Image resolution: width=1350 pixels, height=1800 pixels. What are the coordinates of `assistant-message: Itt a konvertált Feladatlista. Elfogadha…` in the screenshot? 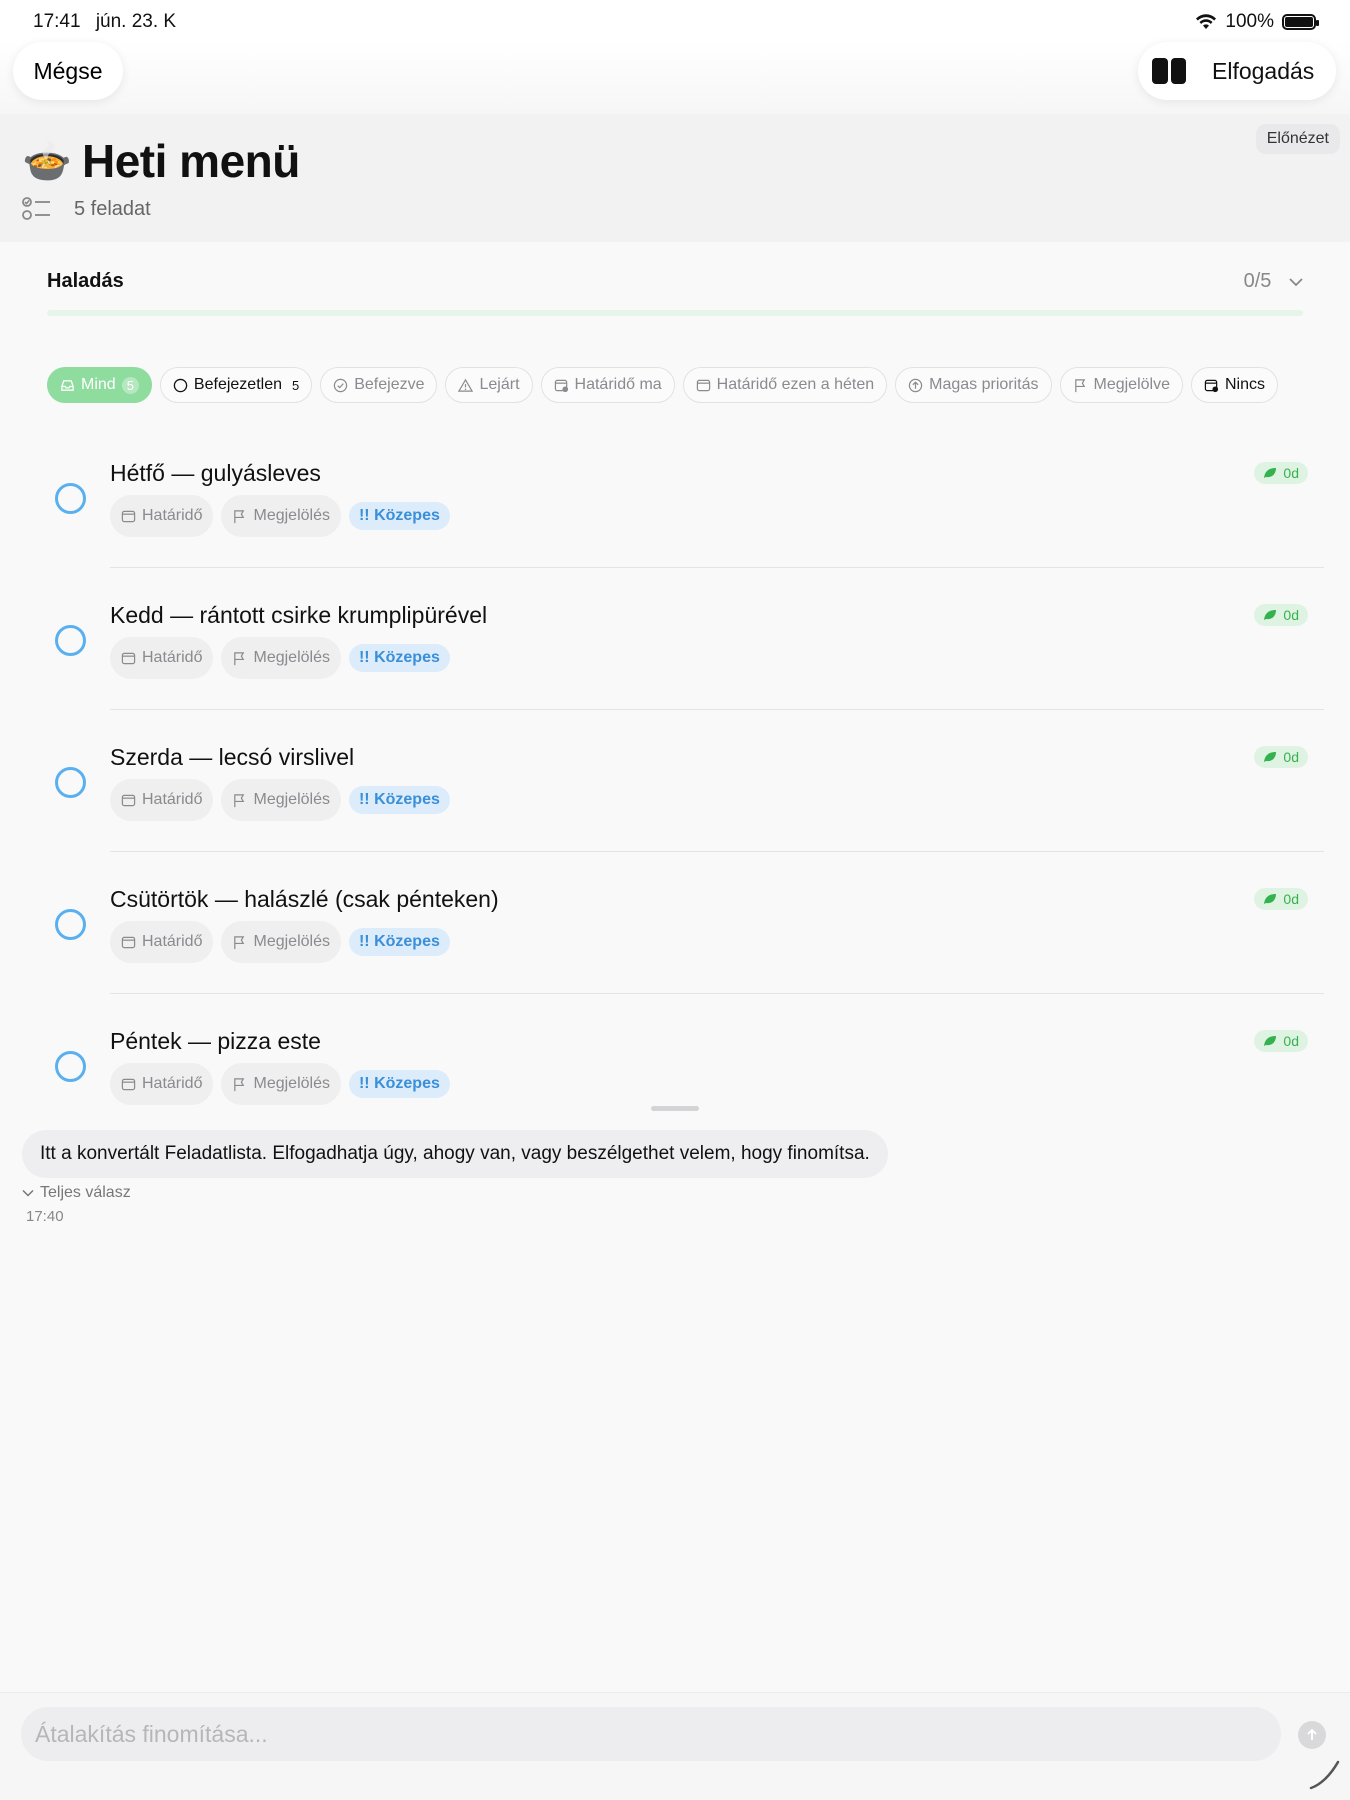 It's located at (455, 1154).